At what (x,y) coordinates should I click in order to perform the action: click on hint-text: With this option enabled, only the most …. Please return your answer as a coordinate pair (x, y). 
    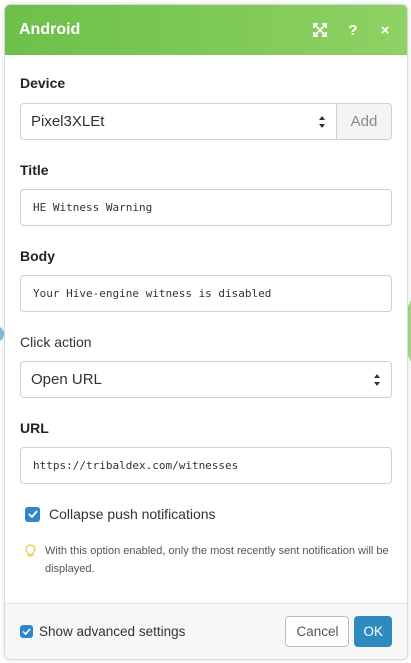
    Looking at the image, I should click on (217, 560).